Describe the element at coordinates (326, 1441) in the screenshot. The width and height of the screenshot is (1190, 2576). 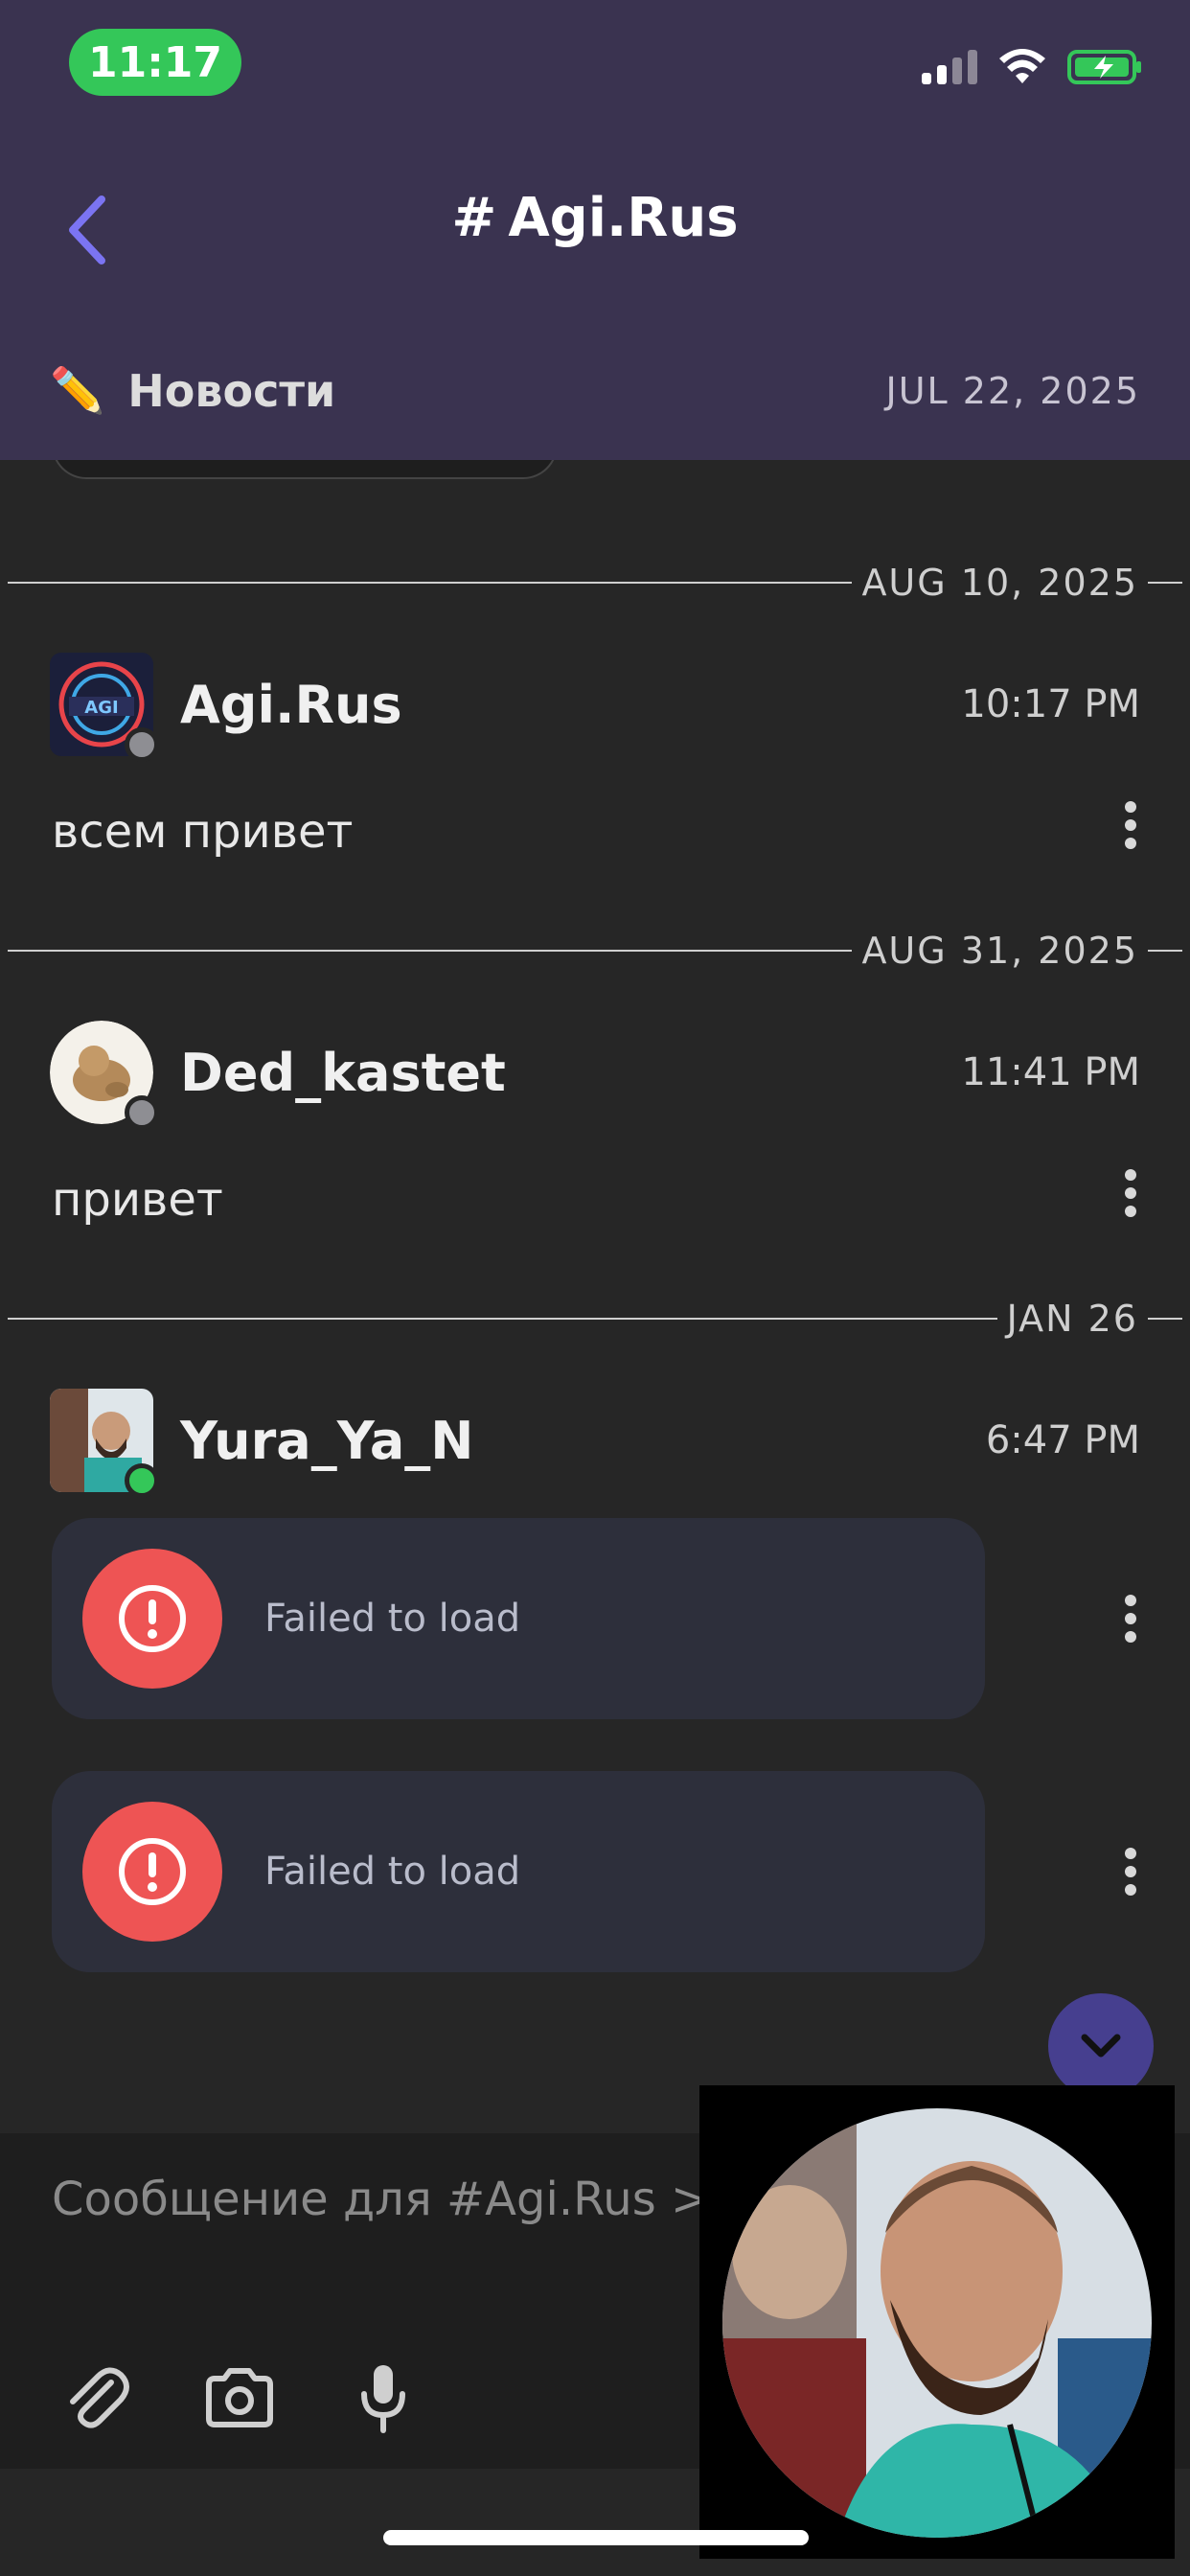
I see `username: Yura_Ya_N` at that location.